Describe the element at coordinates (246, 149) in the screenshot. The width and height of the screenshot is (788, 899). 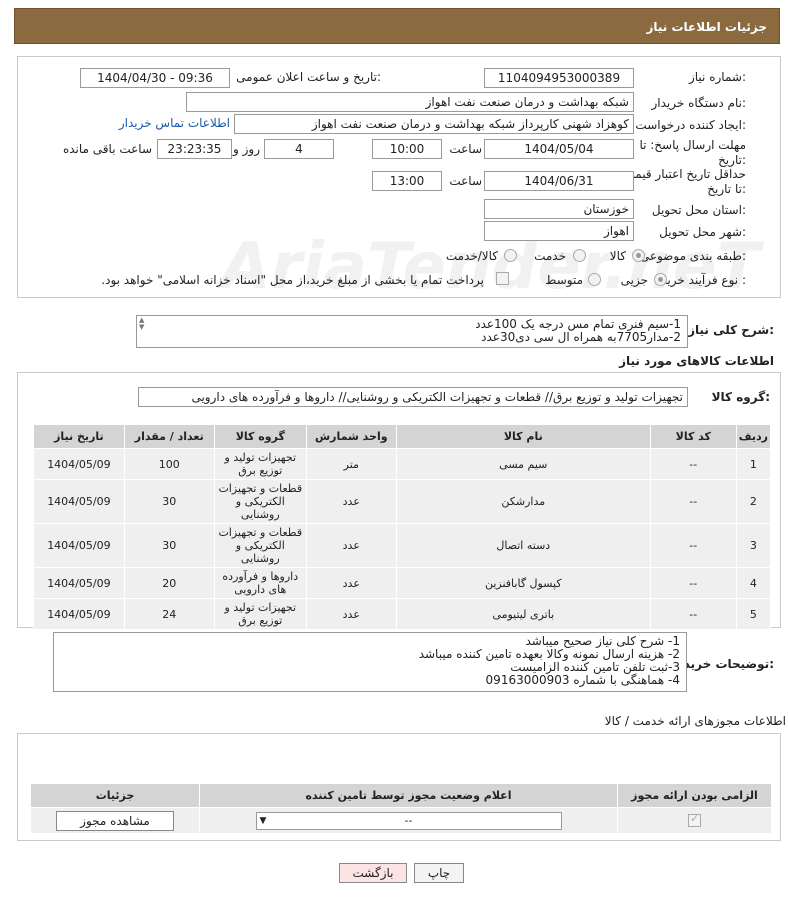
I see `days-label: روز و` at that location.